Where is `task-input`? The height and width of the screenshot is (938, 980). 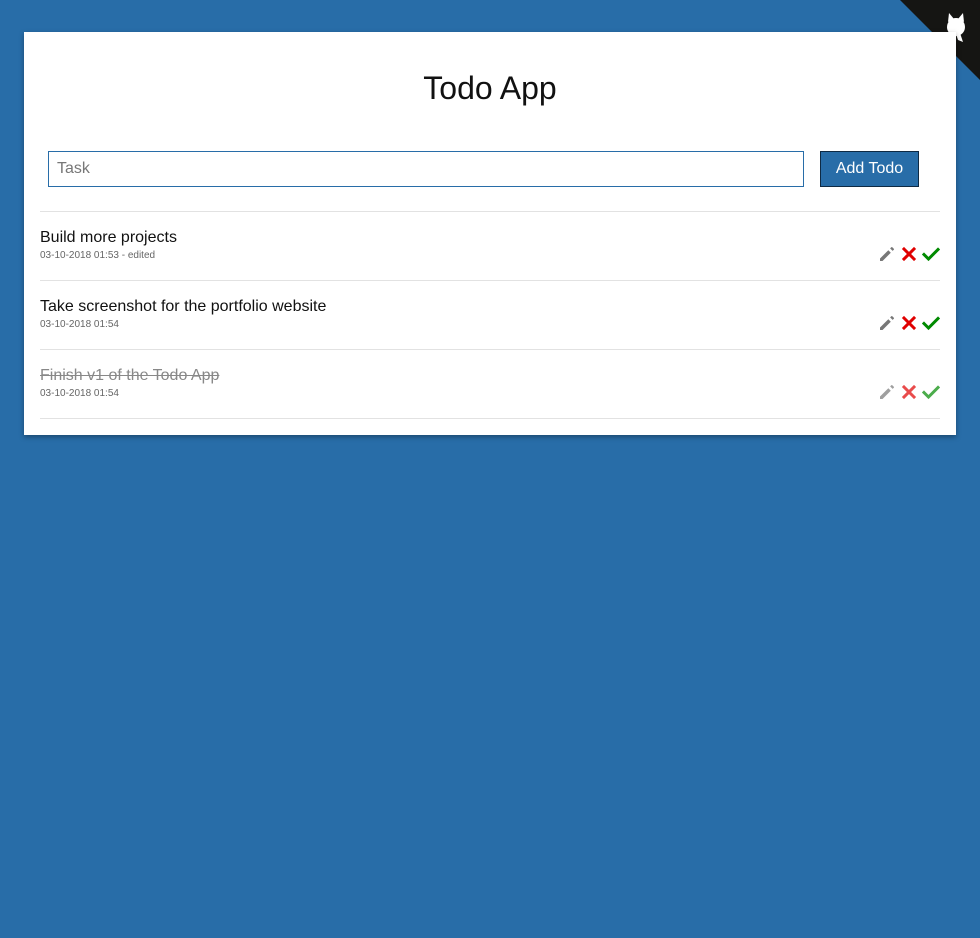
task-input is located at coordinates (426, 169).